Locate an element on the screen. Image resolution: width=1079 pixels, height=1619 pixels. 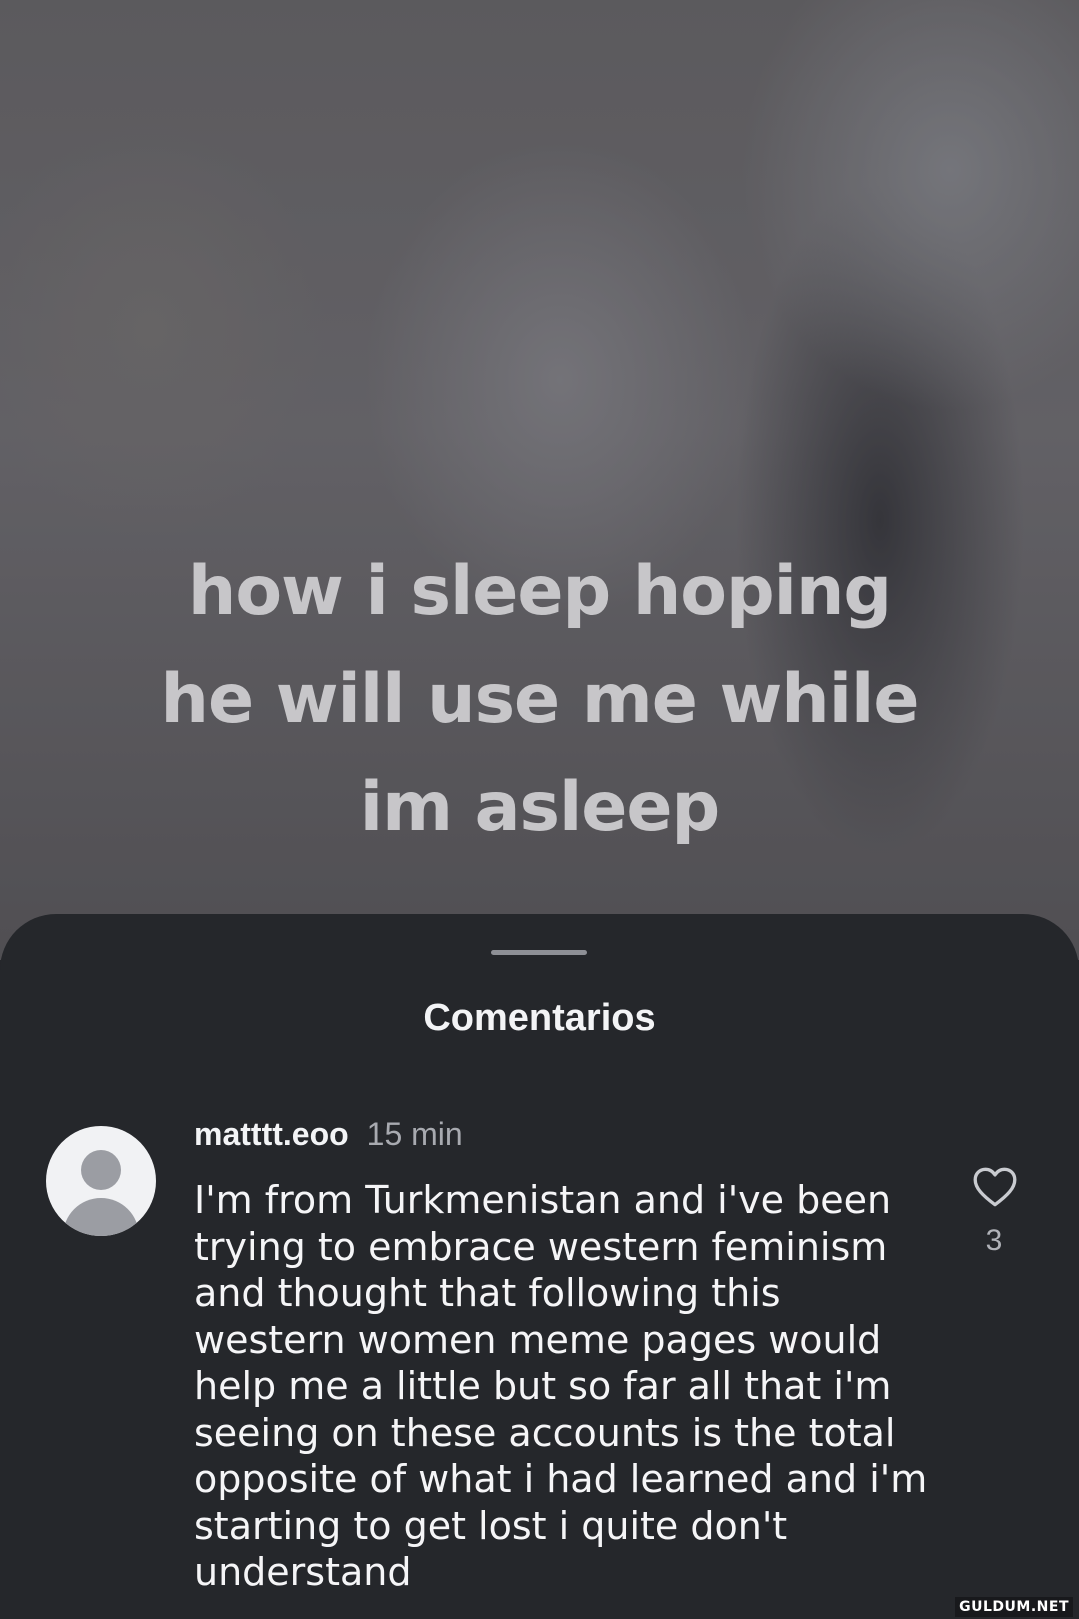
caption-line: im asleep is located at coordinates (539, 807).